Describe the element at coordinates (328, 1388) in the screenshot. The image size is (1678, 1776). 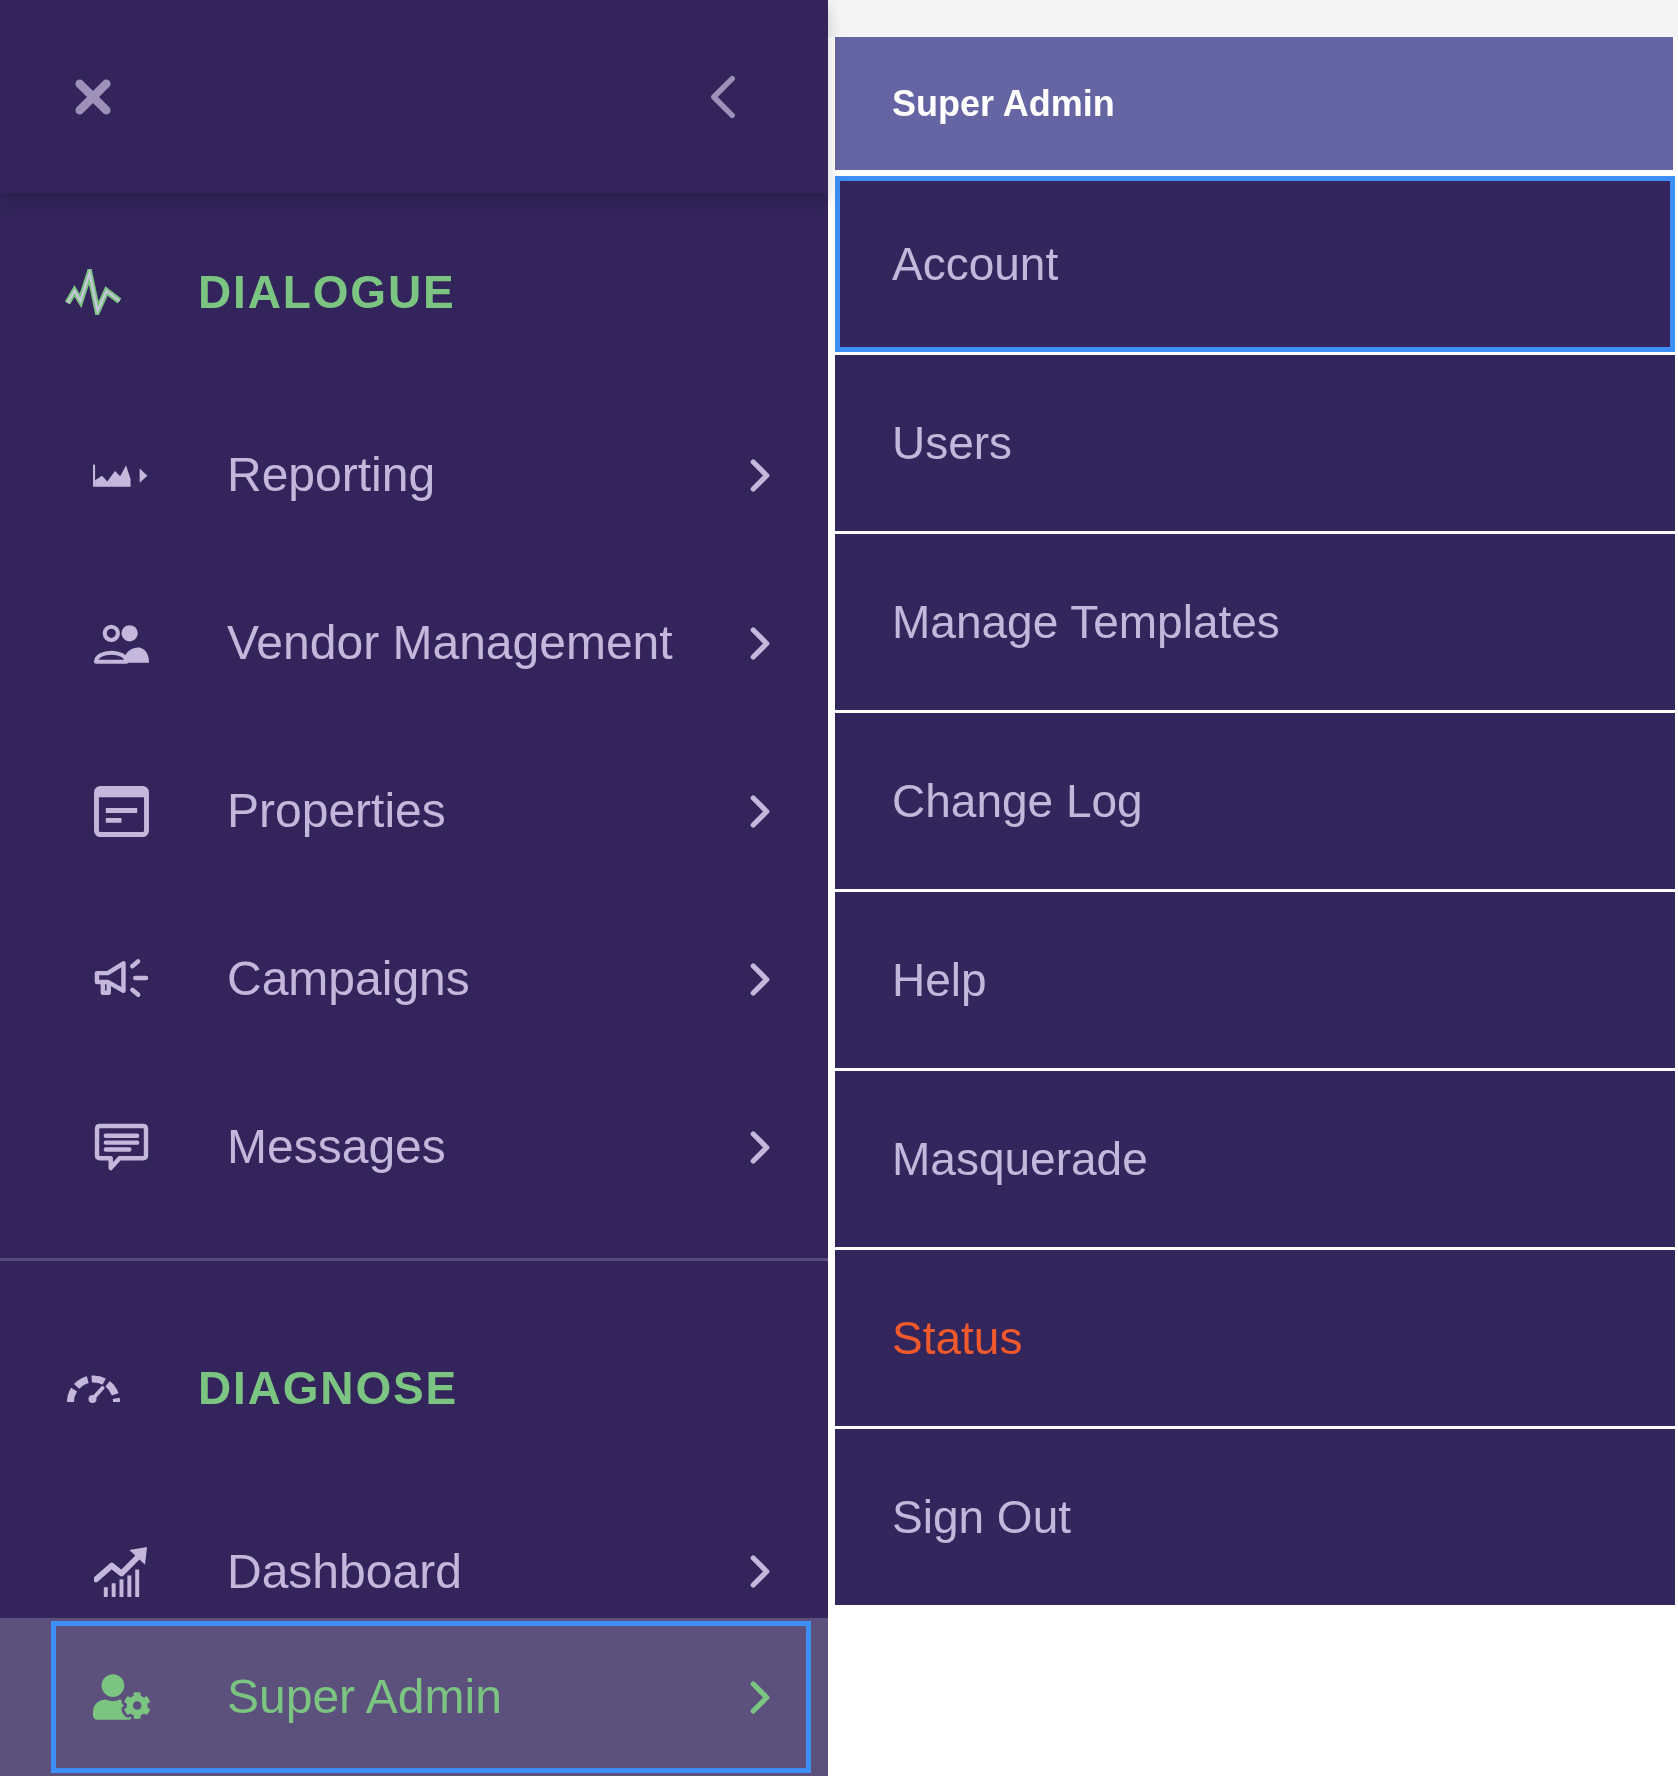
I see `section-heading: DIAGNOSE` at that location.